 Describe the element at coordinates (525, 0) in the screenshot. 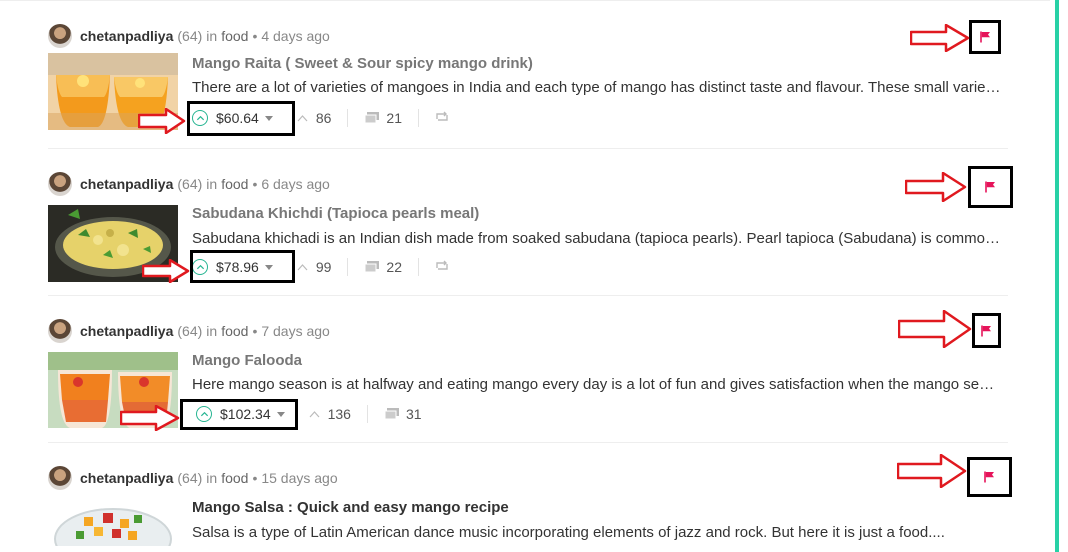

I see `top-border` at that location.